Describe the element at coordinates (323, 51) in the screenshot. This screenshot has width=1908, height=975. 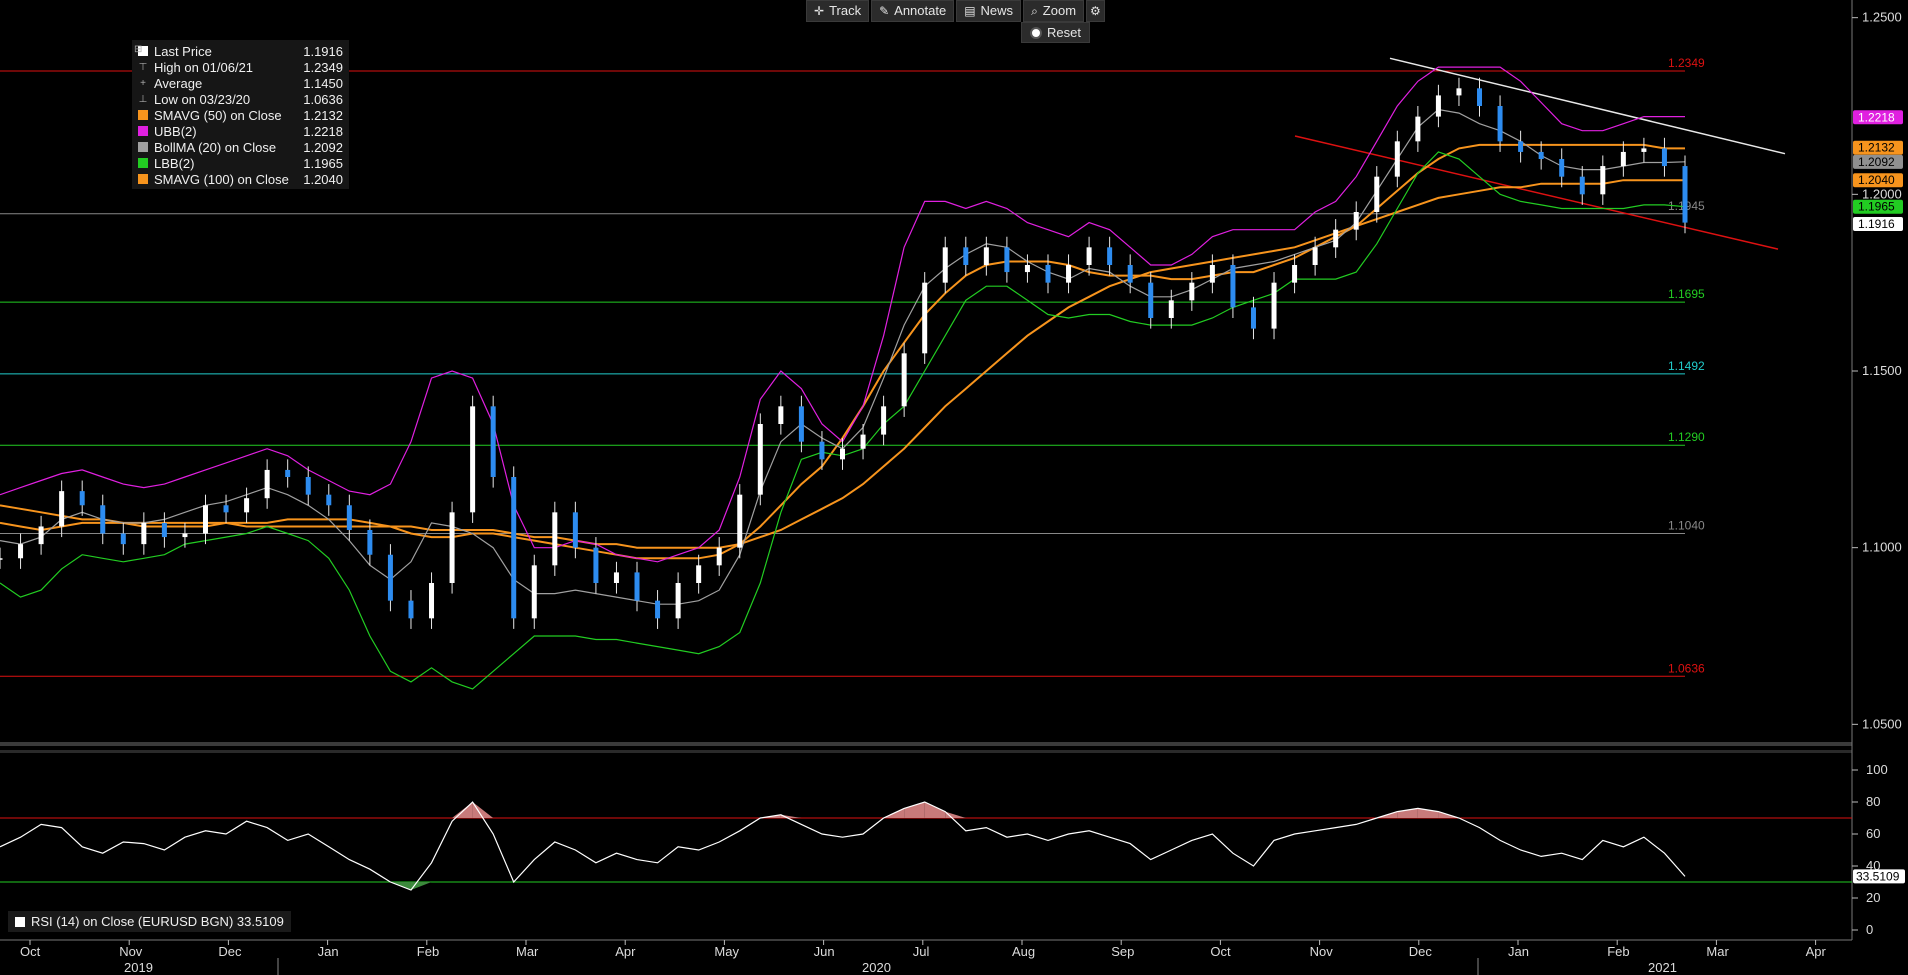
I see `legend-value: 1.1916` at that location.